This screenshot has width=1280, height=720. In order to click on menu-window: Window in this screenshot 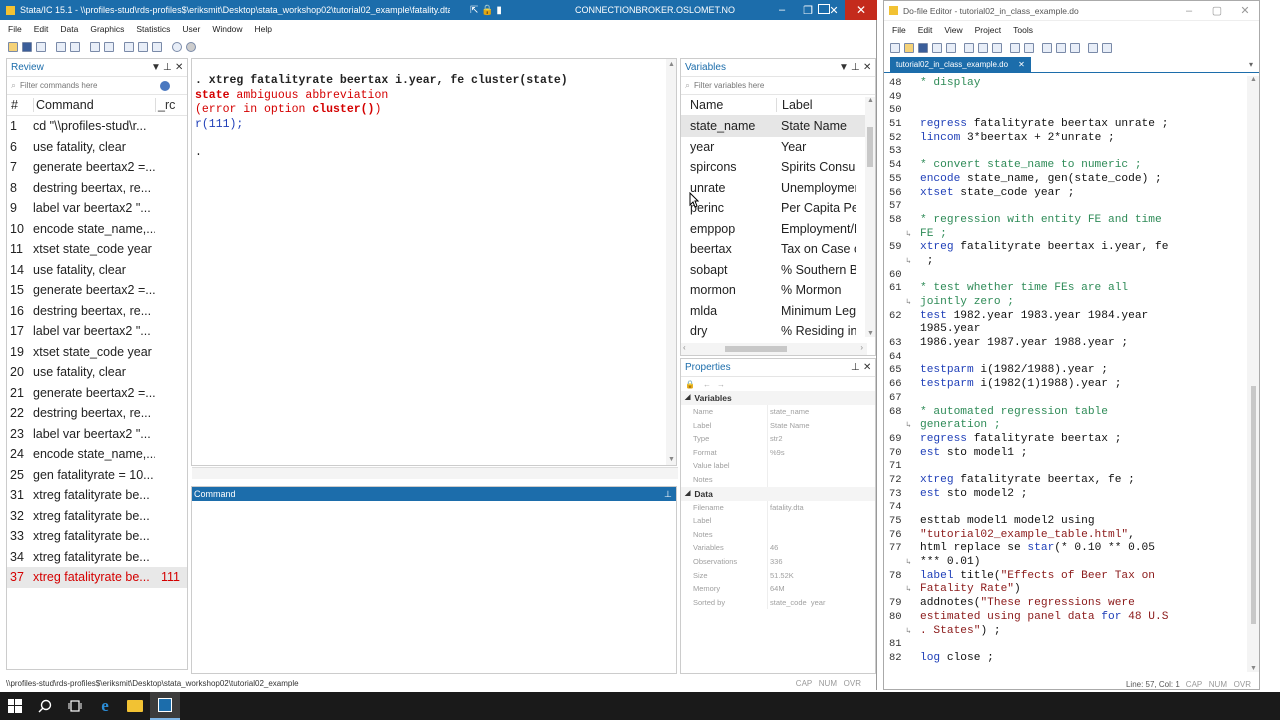, I will do `click(227, 29)`.